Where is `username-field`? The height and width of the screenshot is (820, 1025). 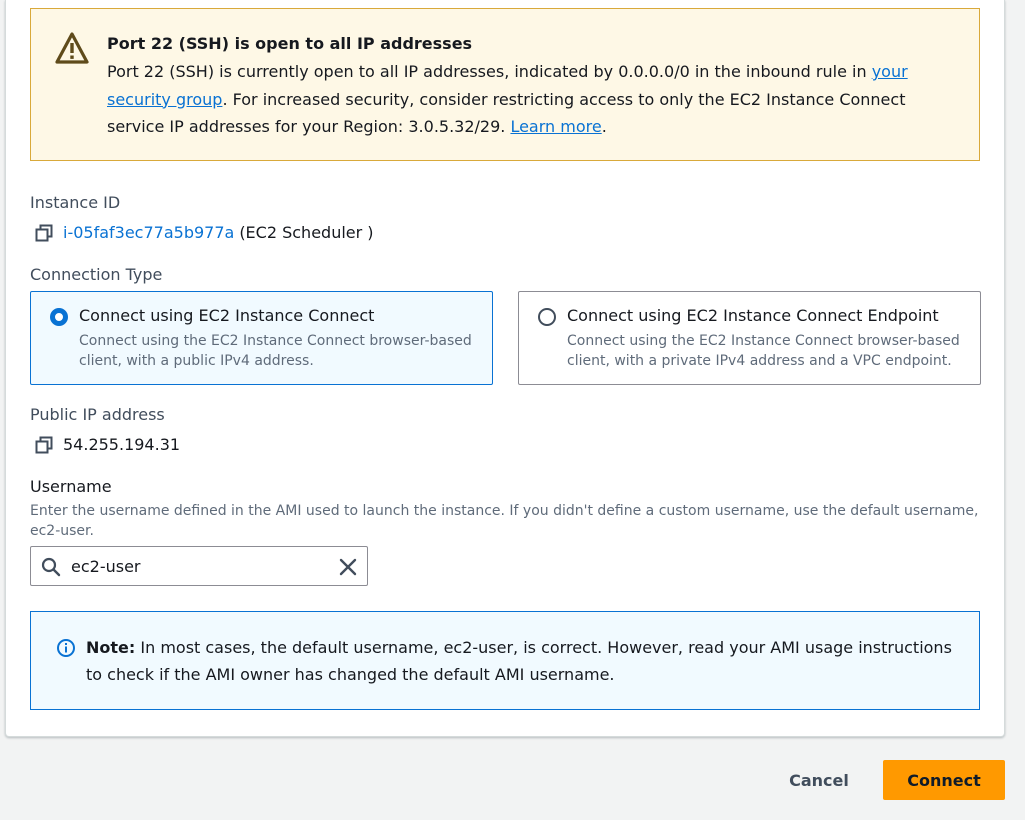
username-field is located at coordinates (199, 566).